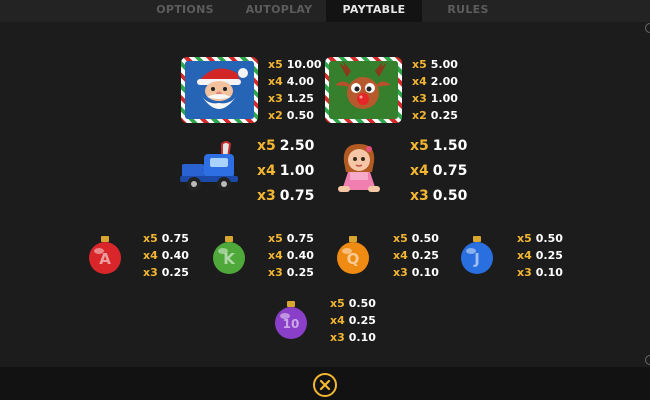  I want to click on pay-row: x4 1.00, so click(285, 171).